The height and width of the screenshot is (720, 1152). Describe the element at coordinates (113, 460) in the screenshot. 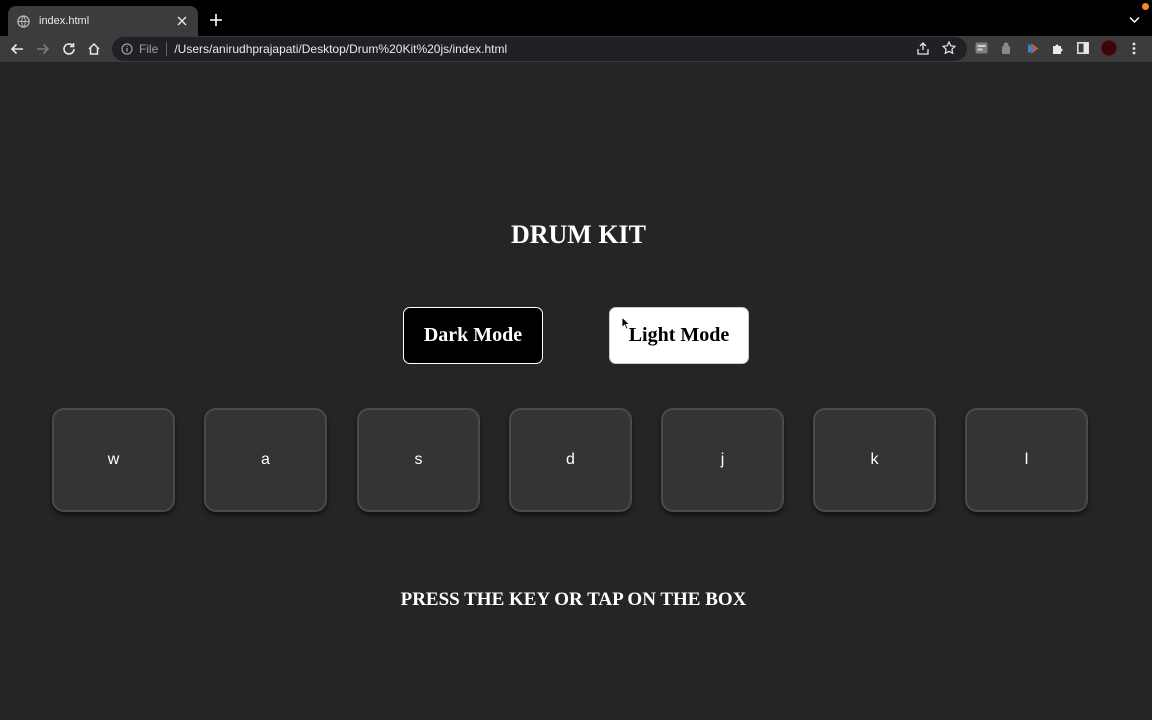

I see `drum-w: w` at that location.